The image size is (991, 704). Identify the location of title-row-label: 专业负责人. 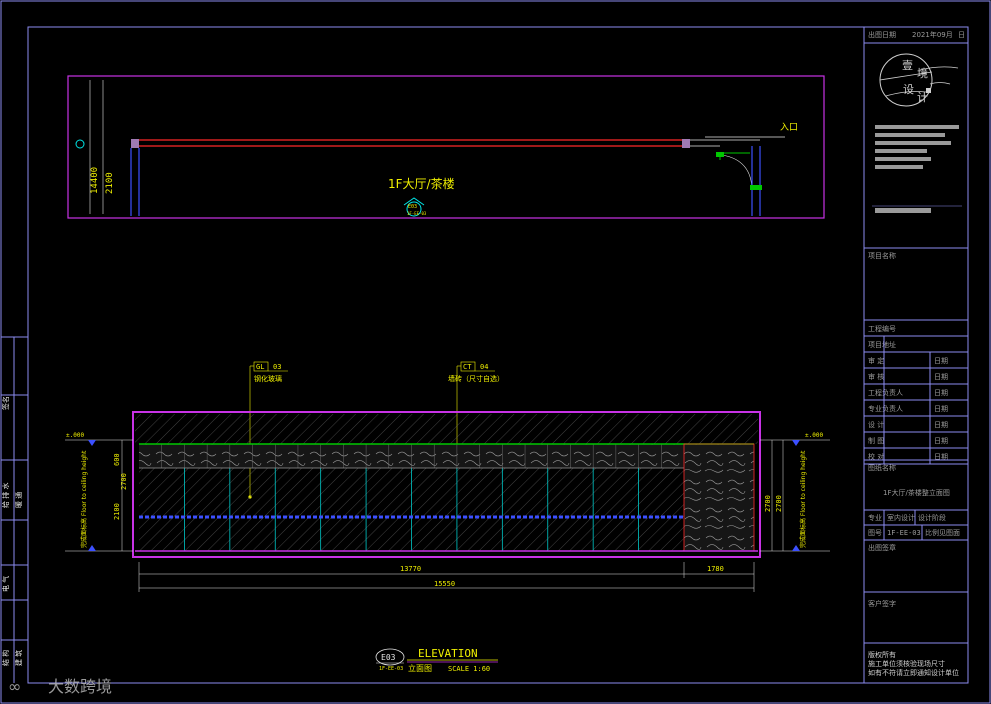
(885, 408).